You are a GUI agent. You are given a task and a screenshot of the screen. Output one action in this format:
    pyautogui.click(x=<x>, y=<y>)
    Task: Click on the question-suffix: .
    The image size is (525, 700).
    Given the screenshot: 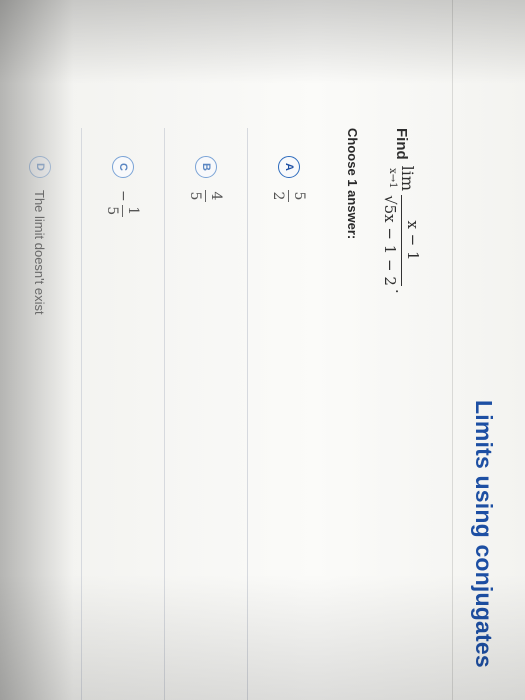 What is the action you would take?
    pyautogui.click(x=401, y=291)
    